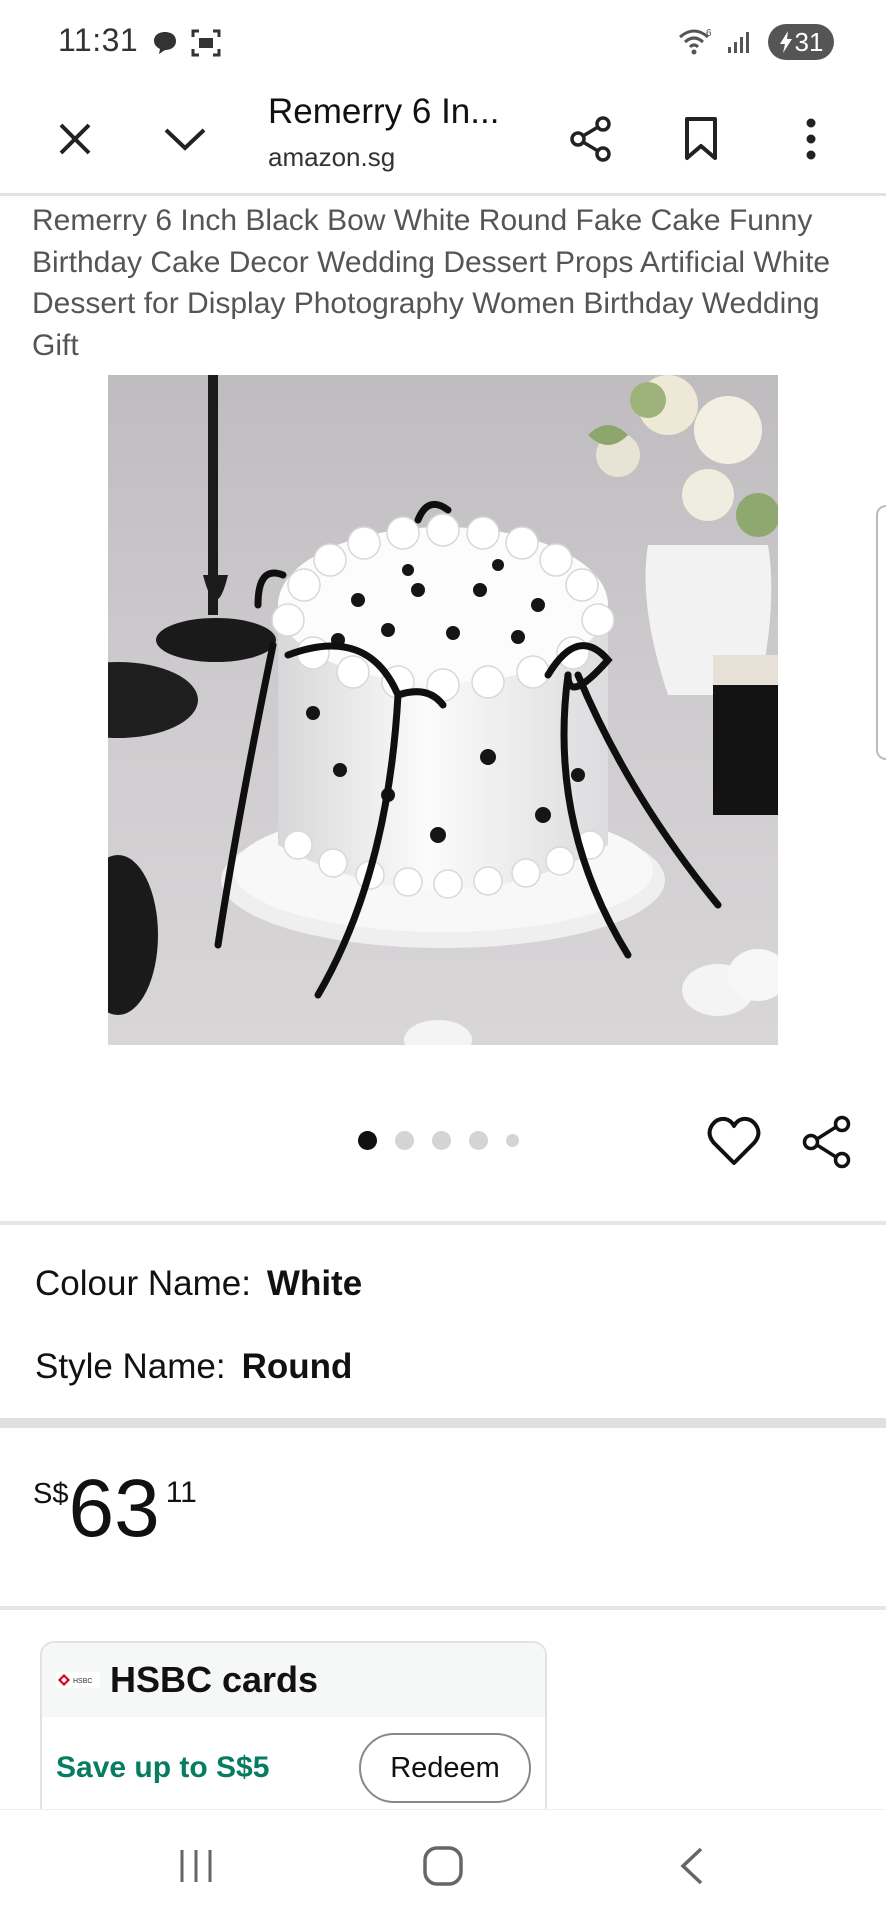  I want to click on heart-icon, so click(734, 1140).